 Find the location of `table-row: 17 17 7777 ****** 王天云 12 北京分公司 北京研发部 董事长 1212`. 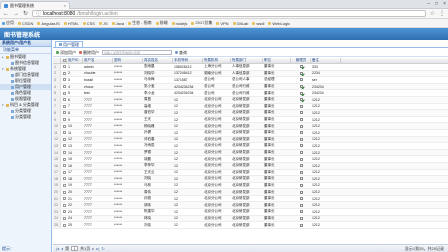

table-row: 17 17 7777 ****** 王天云 12 北京分公司 北京研发部 董事长 1212 is located at coordinates (250, 173).